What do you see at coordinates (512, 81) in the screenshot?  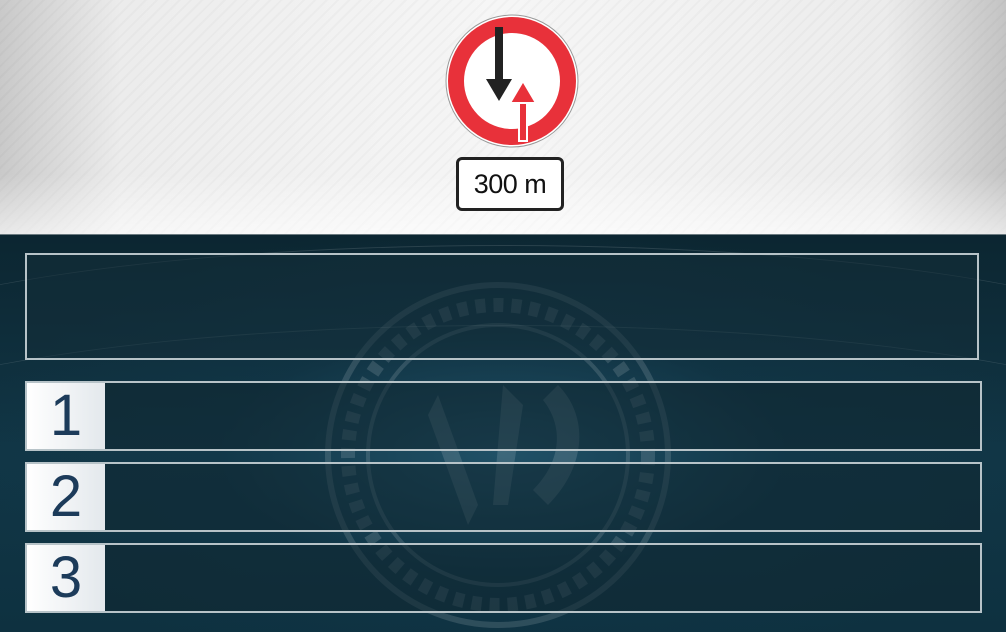 I see `priority-to-oncoming-traffic-sign-icon` at bounding box center [512, 81].